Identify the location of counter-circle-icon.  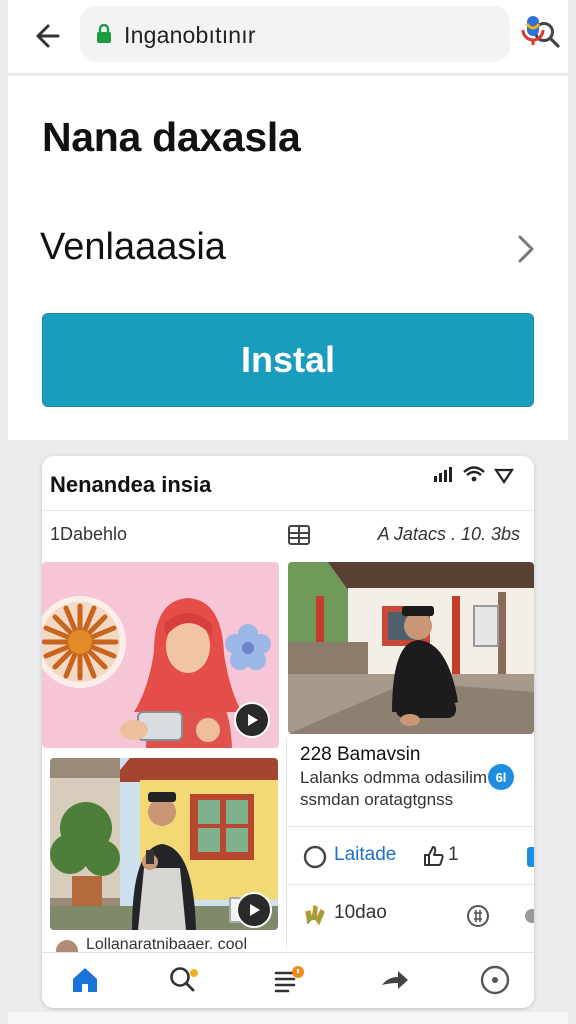
(478, 916).